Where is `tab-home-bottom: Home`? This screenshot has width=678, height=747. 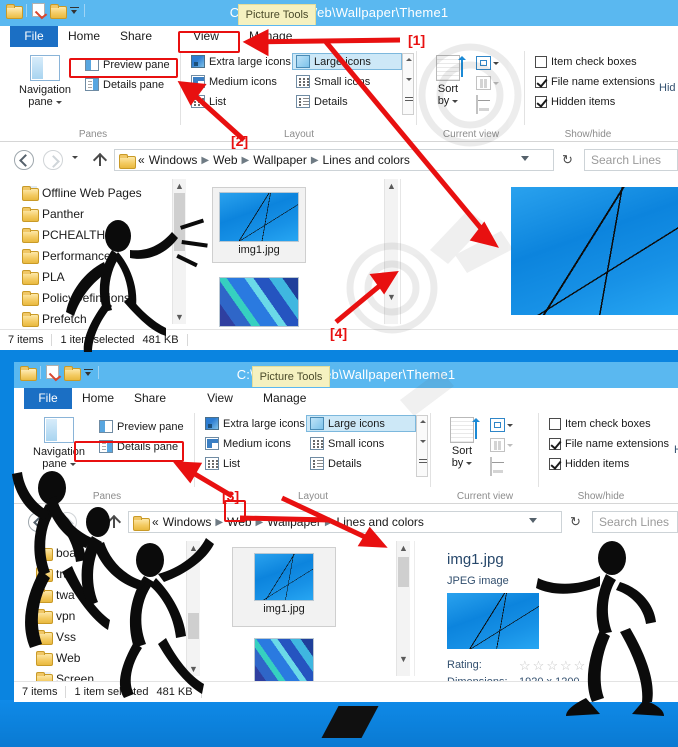
tab-home-bottom: Home is located at coordinates (98, 398).